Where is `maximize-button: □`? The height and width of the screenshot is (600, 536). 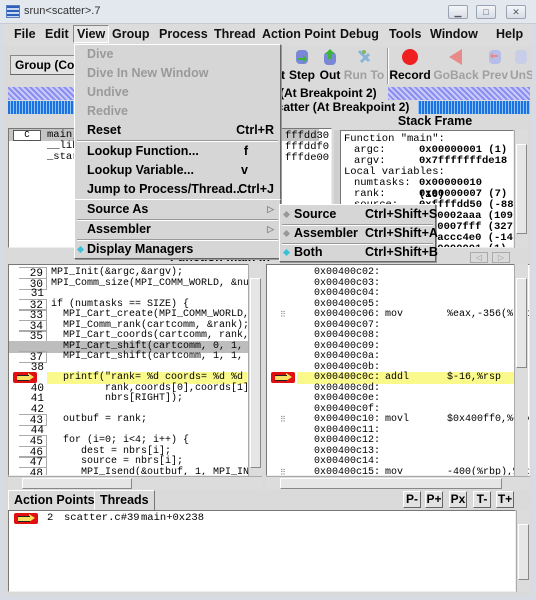 maximize-button: □ is located at coordinates (486, 12).